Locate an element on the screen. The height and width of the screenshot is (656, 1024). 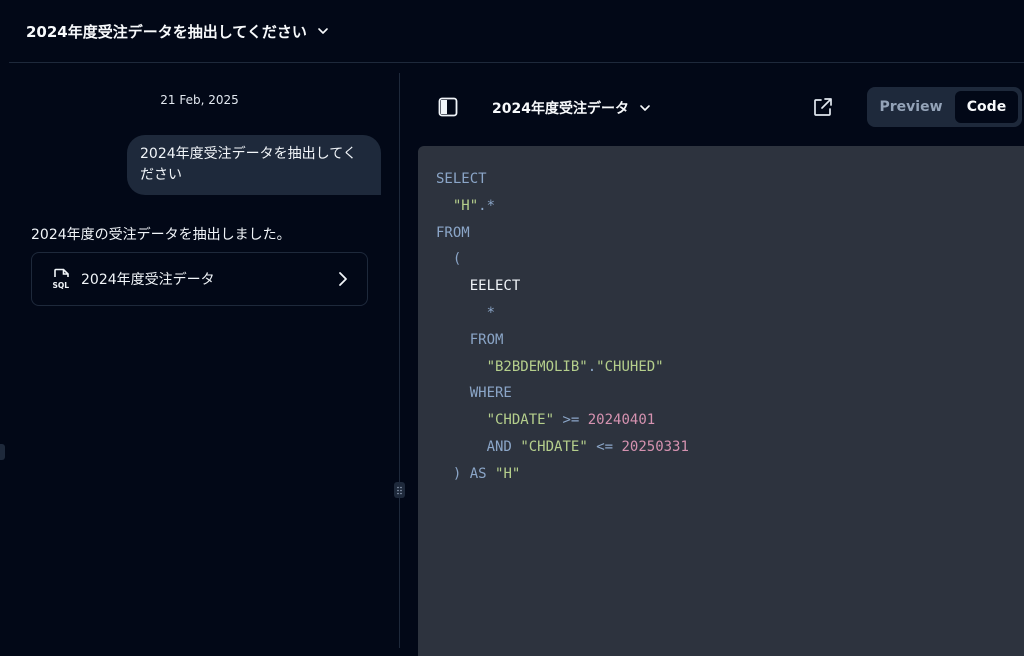
message-date: 21 Feb, 2025 is located at coordinates (199, 100).